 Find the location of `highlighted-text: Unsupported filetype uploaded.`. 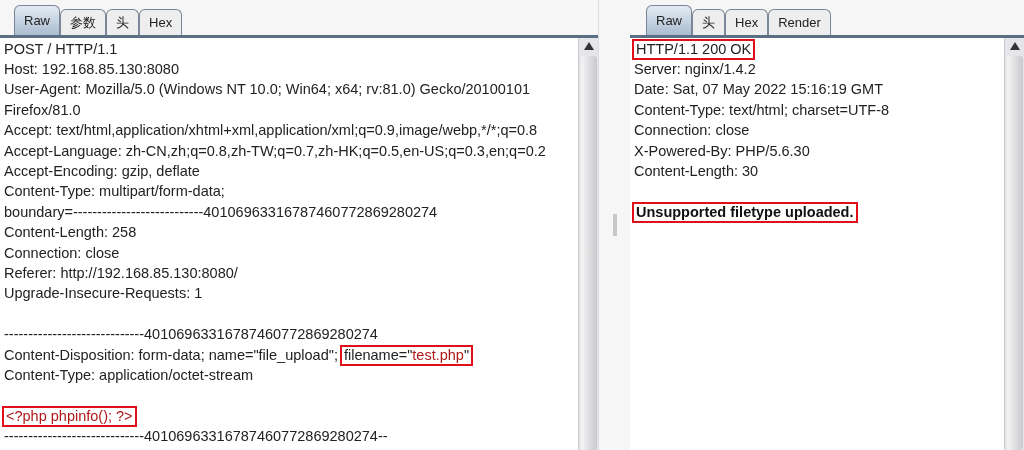

highlighted-text: Unsupported filetype uploaded. is located at coordinates (745, 212).